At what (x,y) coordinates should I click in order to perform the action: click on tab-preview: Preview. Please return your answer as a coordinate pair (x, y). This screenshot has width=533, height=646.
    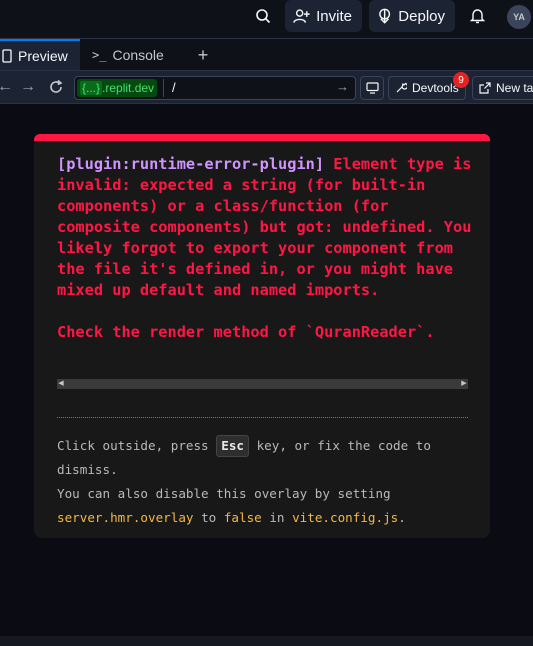
    Looking at the image, I should click on (40, 55).